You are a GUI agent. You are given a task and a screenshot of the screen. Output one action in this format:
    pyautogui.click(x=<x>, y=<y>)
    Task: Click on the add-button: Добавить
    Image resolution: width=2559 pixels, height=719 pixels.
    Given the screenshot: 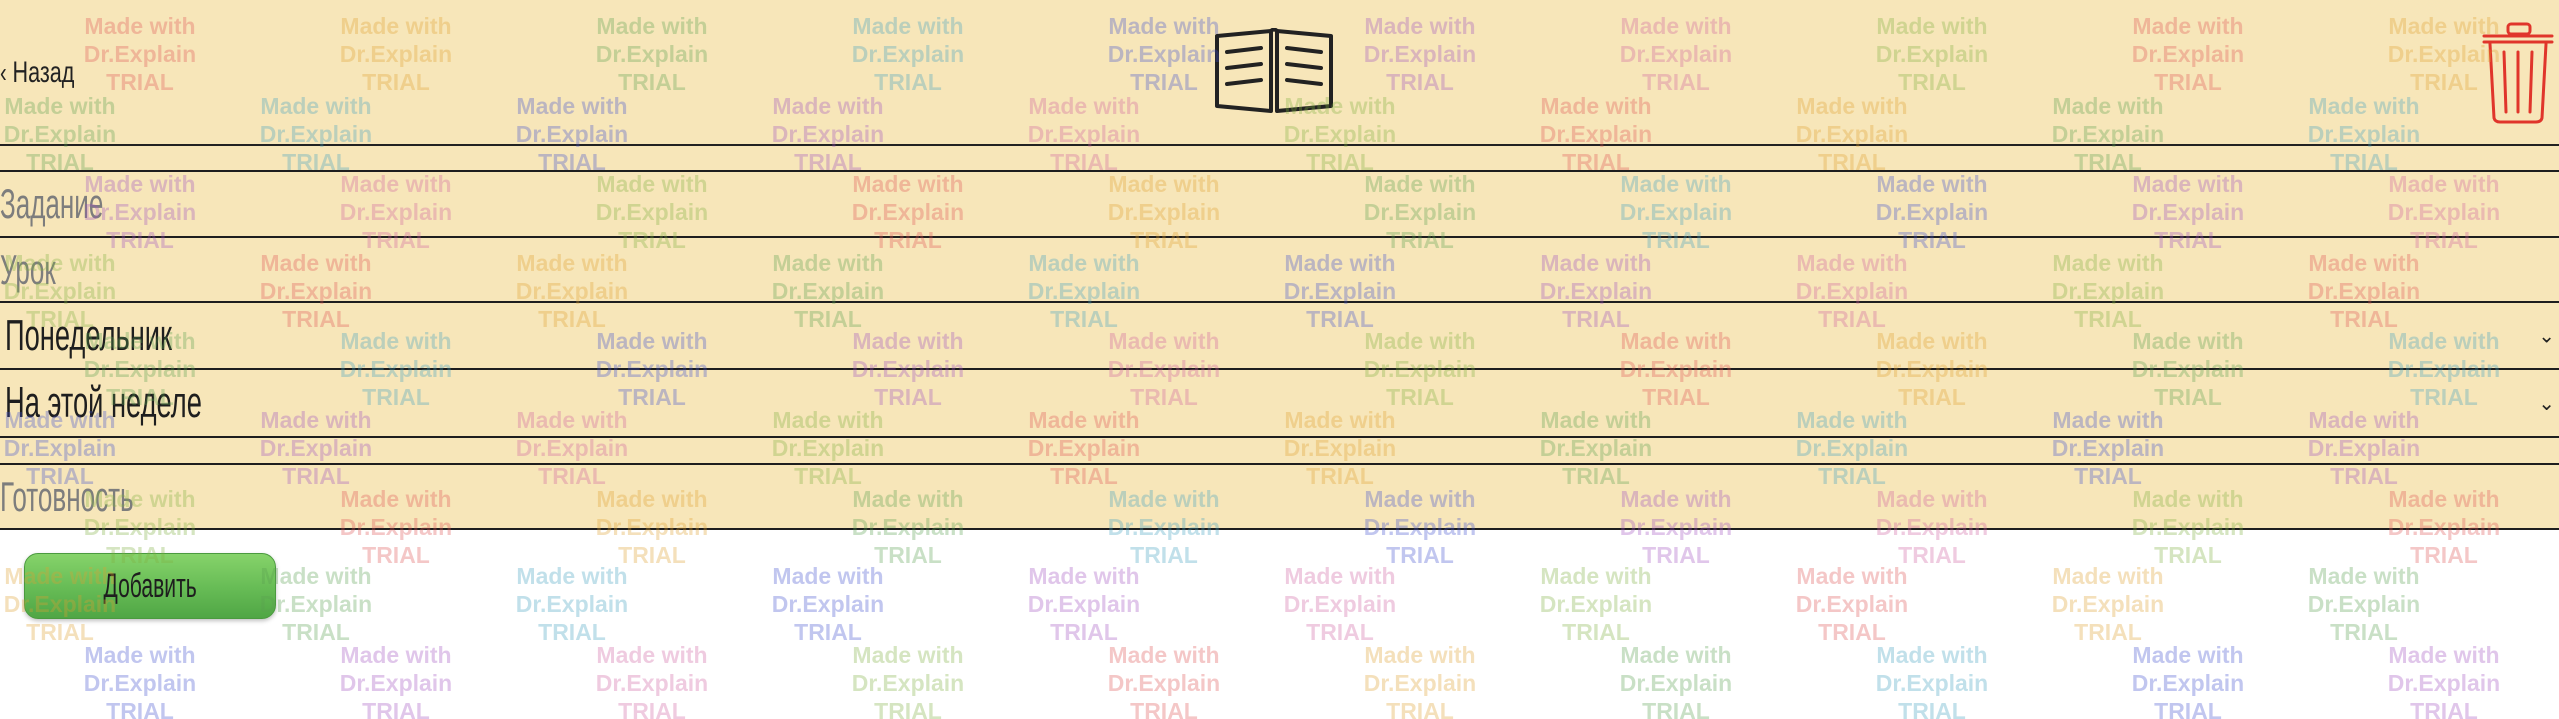 What is the action you would take?
    pyautogui.click(x=150, y=586)
    